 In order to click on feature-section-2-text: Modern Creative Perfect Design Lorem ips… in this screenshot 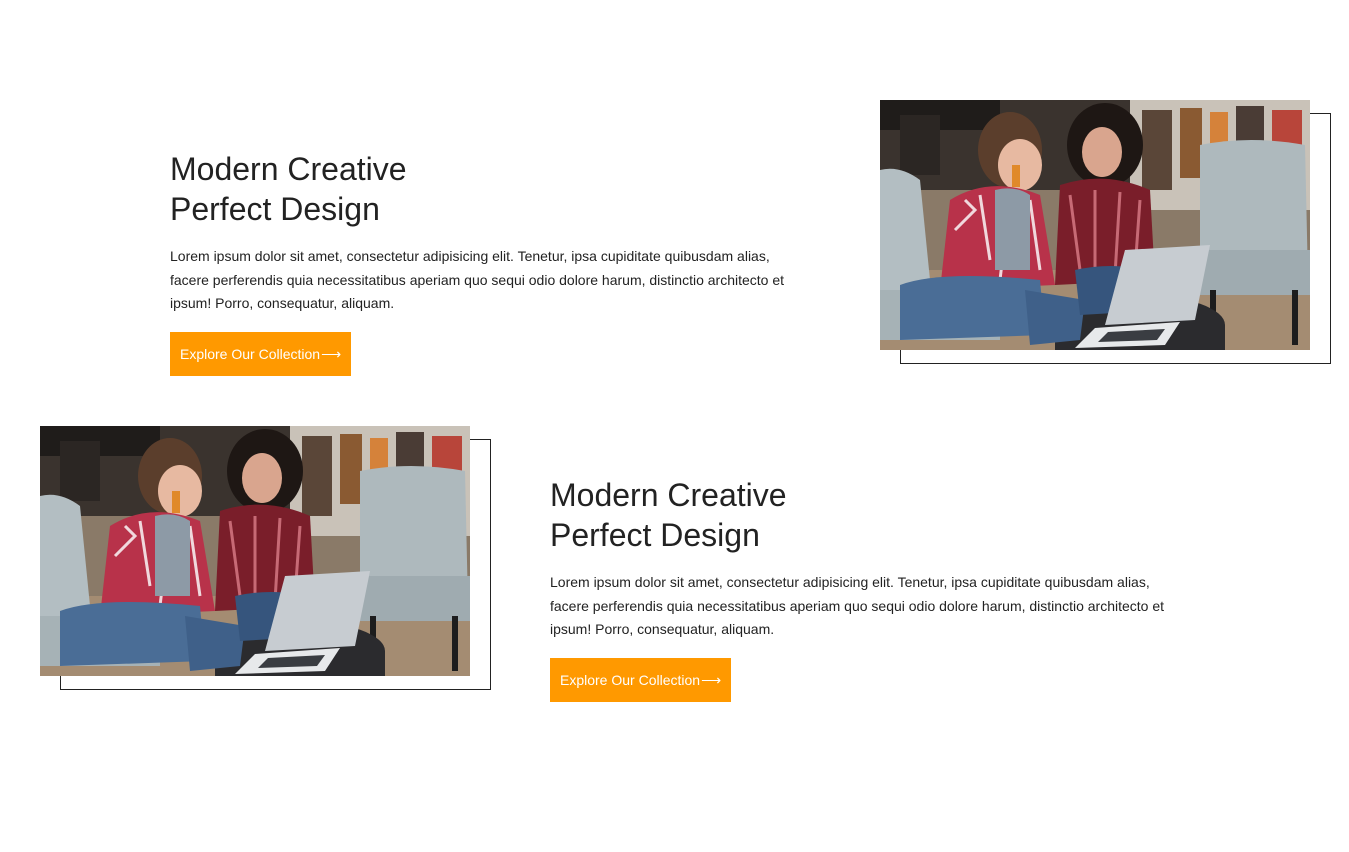, I will do `click(870, 558)`.